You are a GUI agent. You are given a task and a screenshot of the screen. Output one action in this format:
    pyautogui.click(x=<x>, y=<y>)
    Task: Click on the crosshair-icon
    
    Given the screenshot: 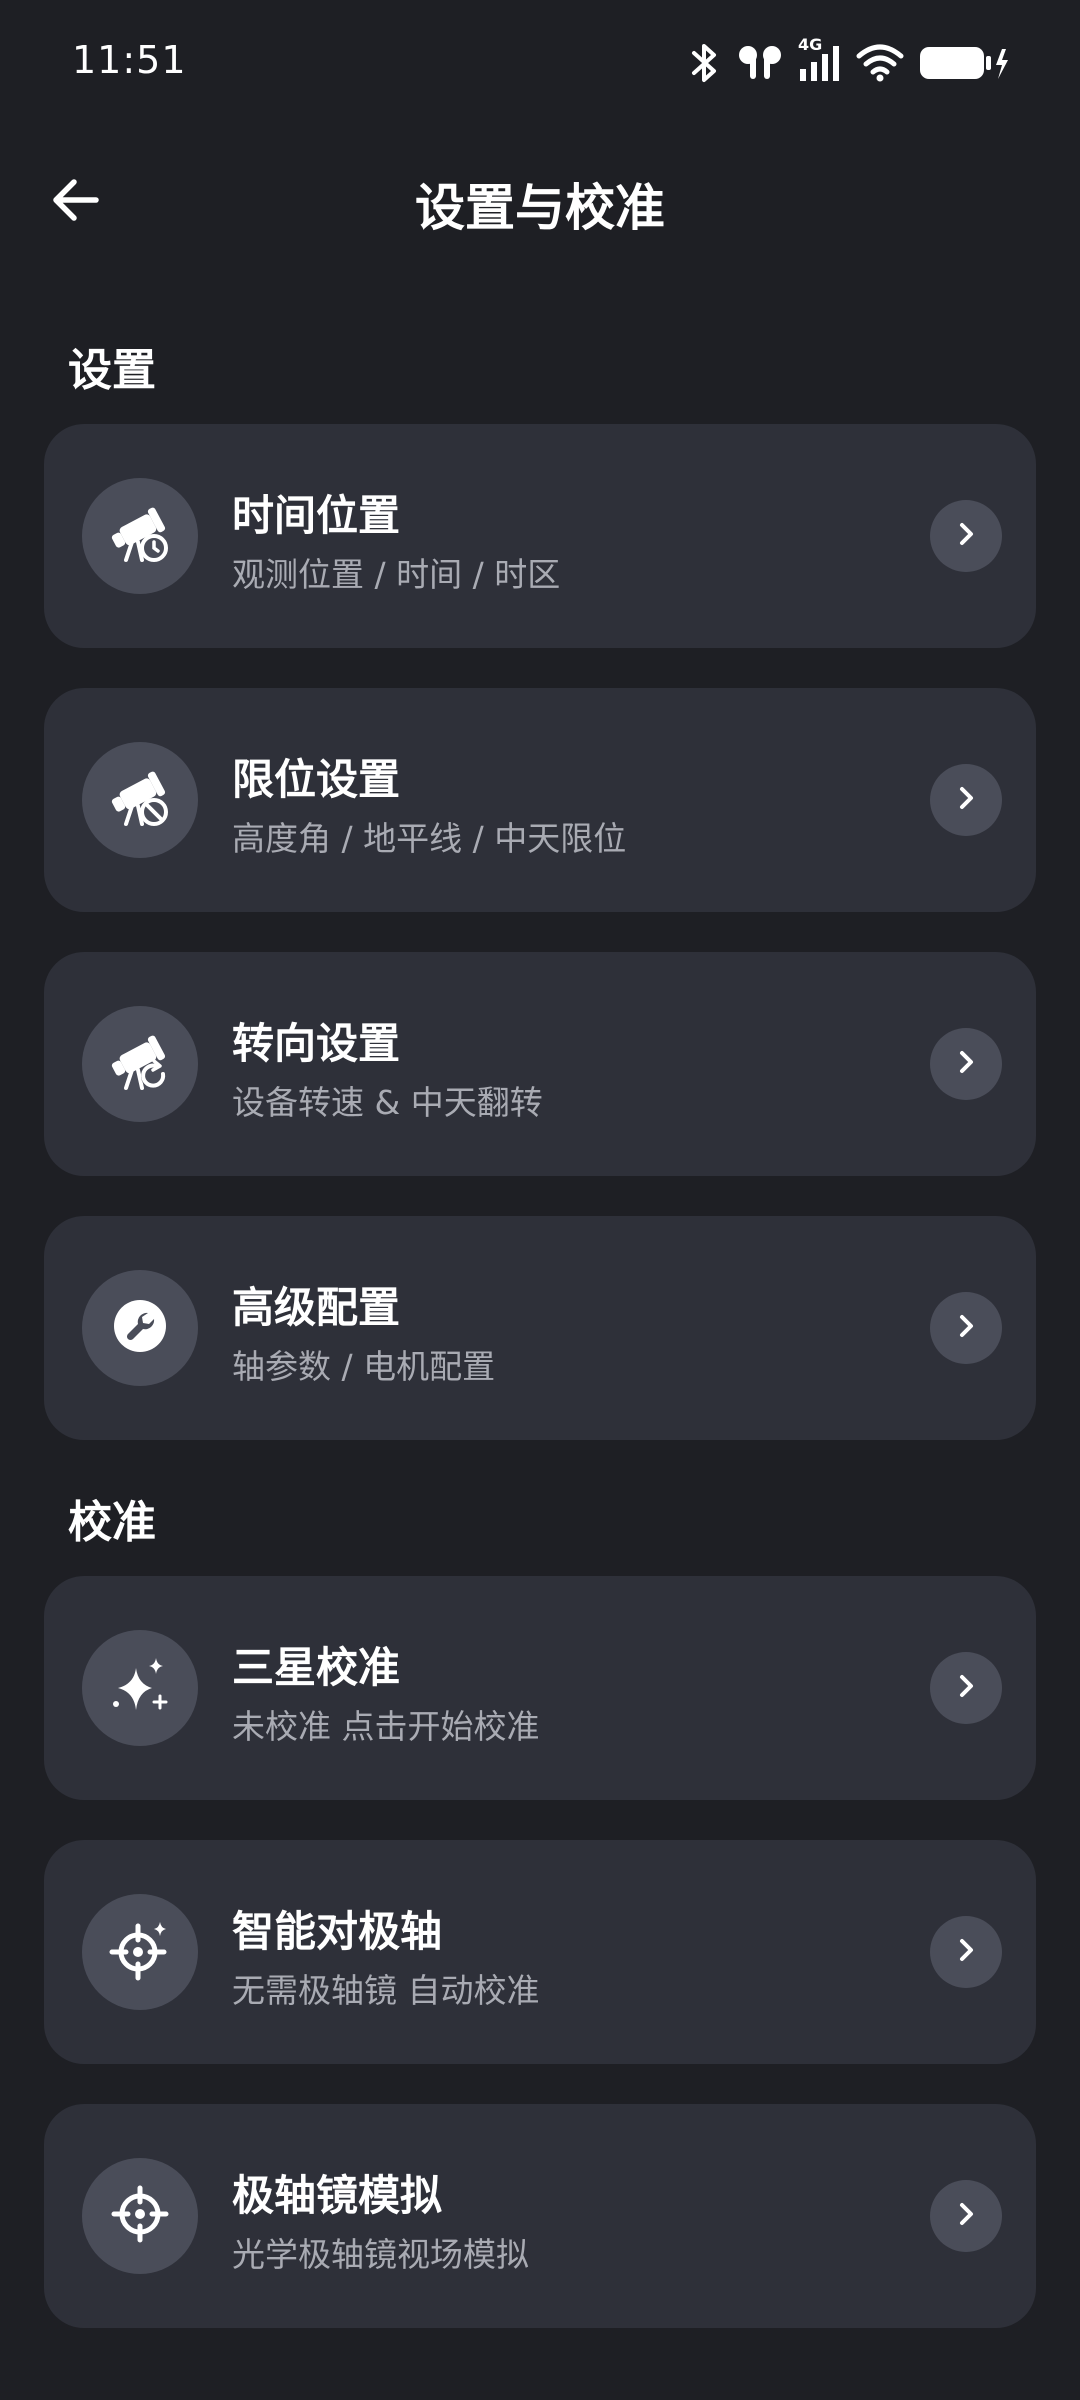 What is the action you would take?
    pyautogui.click(x=140, y=2216)
    